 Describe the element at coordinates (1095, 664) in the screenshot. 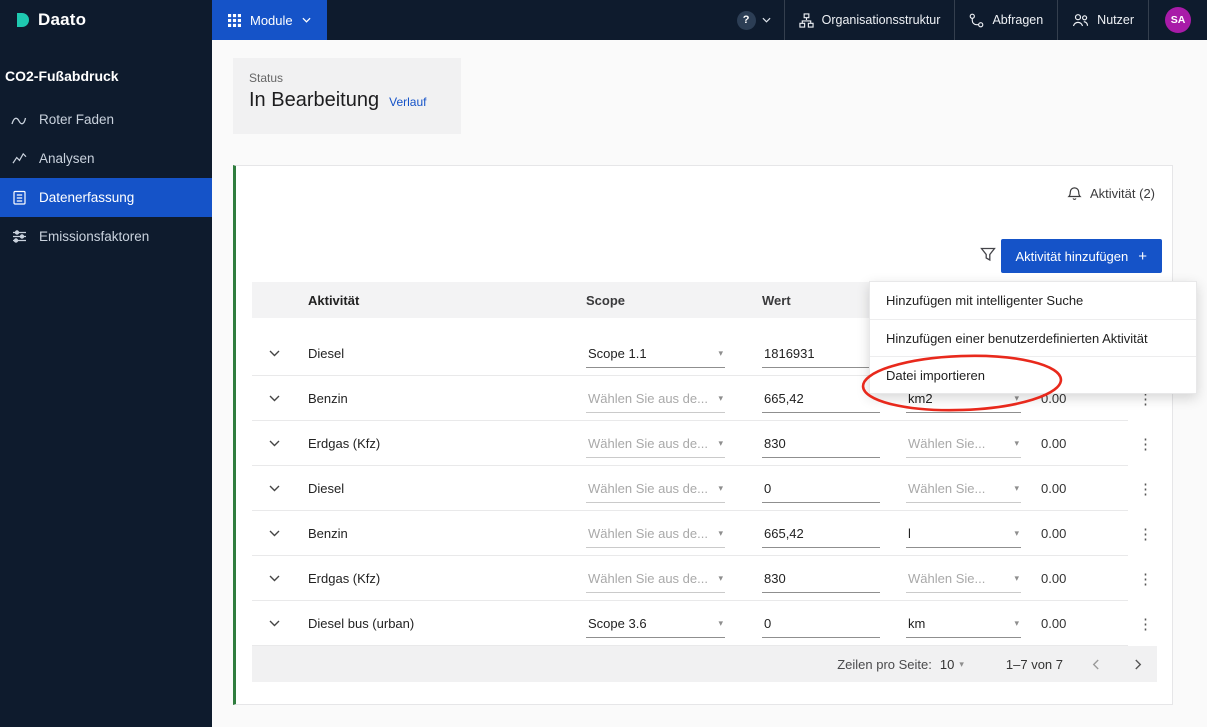

I see `prev-page-button` at that location.